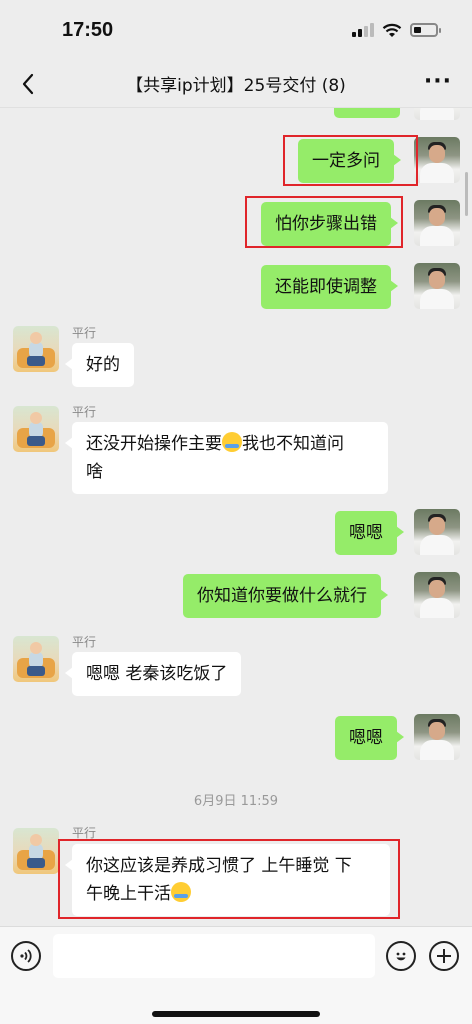 The height and width of the screenshot is (1024, 472). What do you see at coordinates (236, 30) in the screenshot?
I see `status-bar: 17:50` at bounding box center [236, 30].